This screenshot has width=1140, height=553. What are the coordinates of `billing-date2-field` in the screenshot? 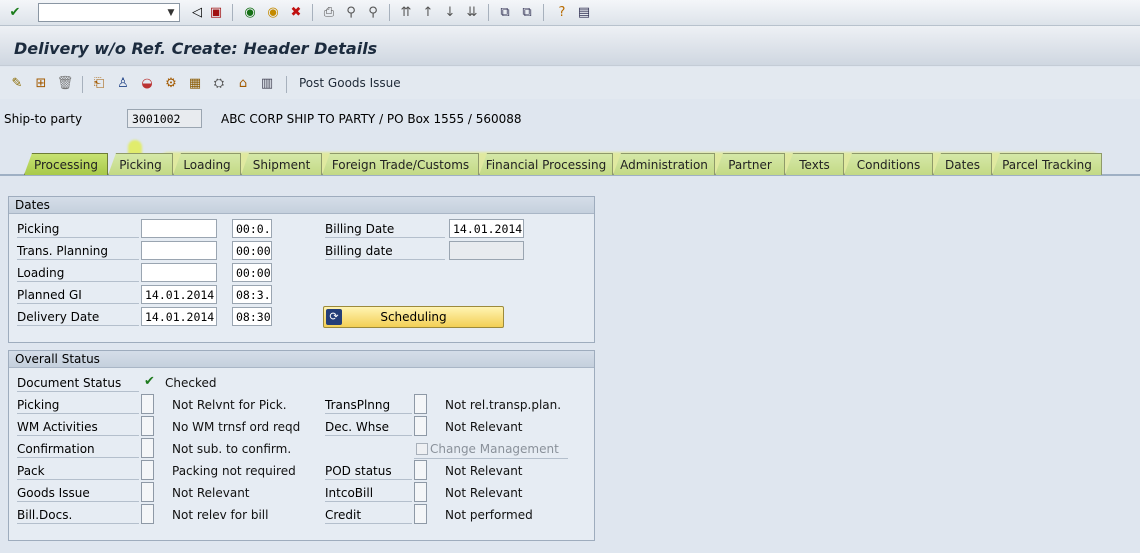 It's located at (486, 250).